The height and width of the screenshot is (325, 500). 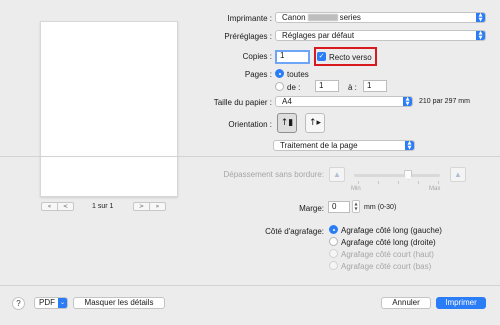 I want to click on printer-name-prefix: Canon, so click(x=294, y=17).